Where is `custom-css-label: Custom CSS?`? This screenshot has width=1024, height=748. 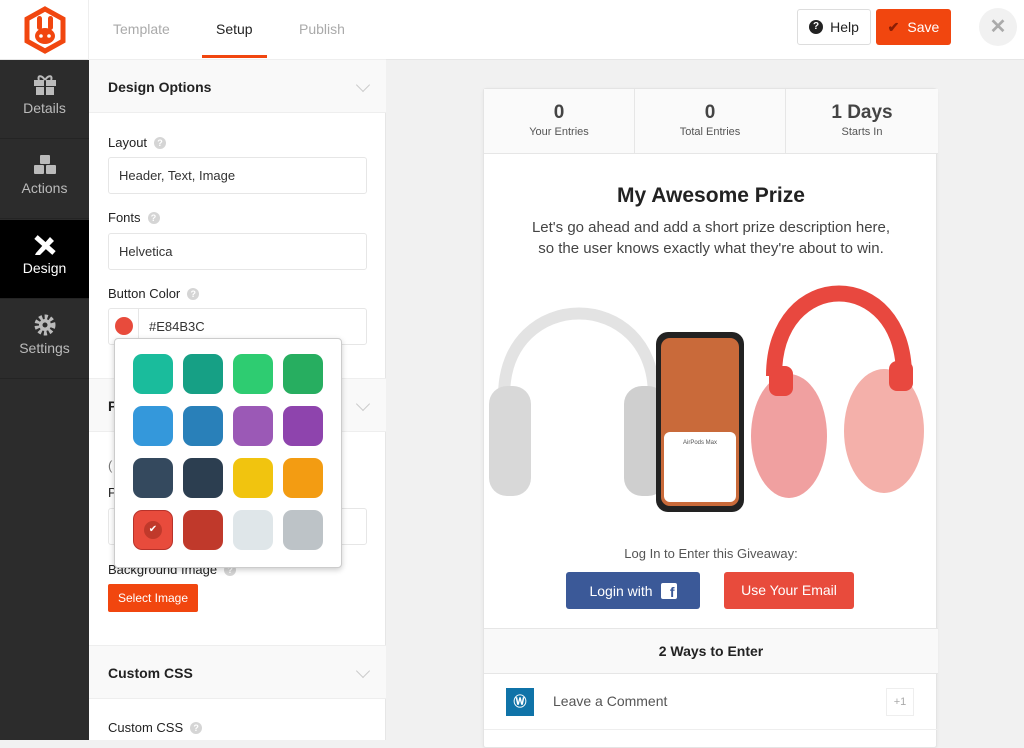
custom-css-label: Custom CSS? is located at coordinates (155, 727).